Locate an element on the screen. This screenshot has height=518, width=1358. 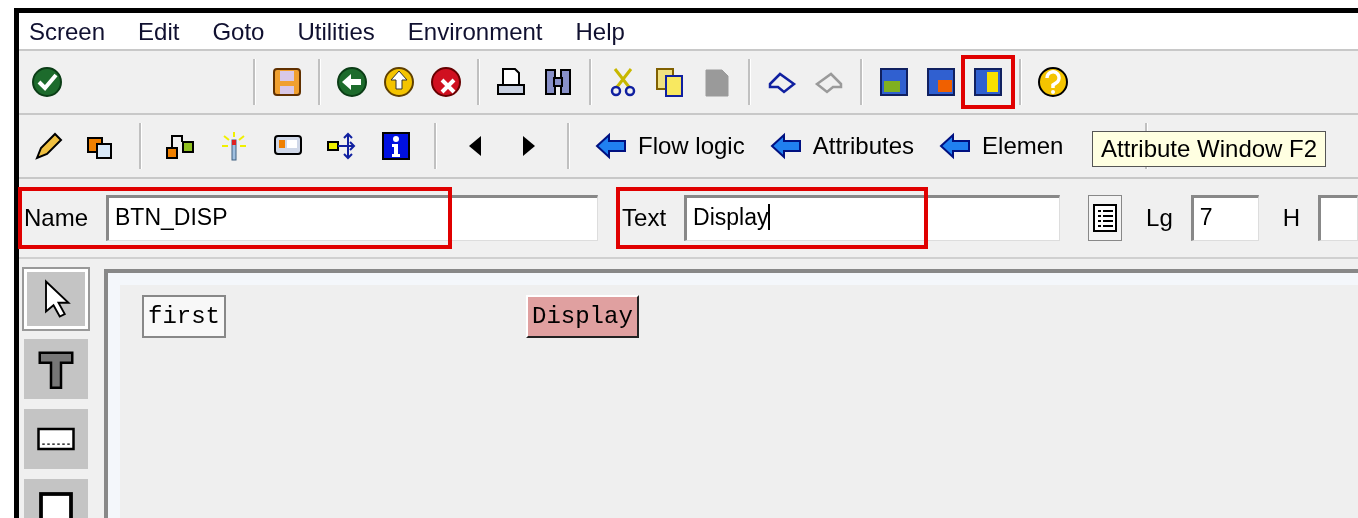
info-icon is located at coordinates (396, 146).